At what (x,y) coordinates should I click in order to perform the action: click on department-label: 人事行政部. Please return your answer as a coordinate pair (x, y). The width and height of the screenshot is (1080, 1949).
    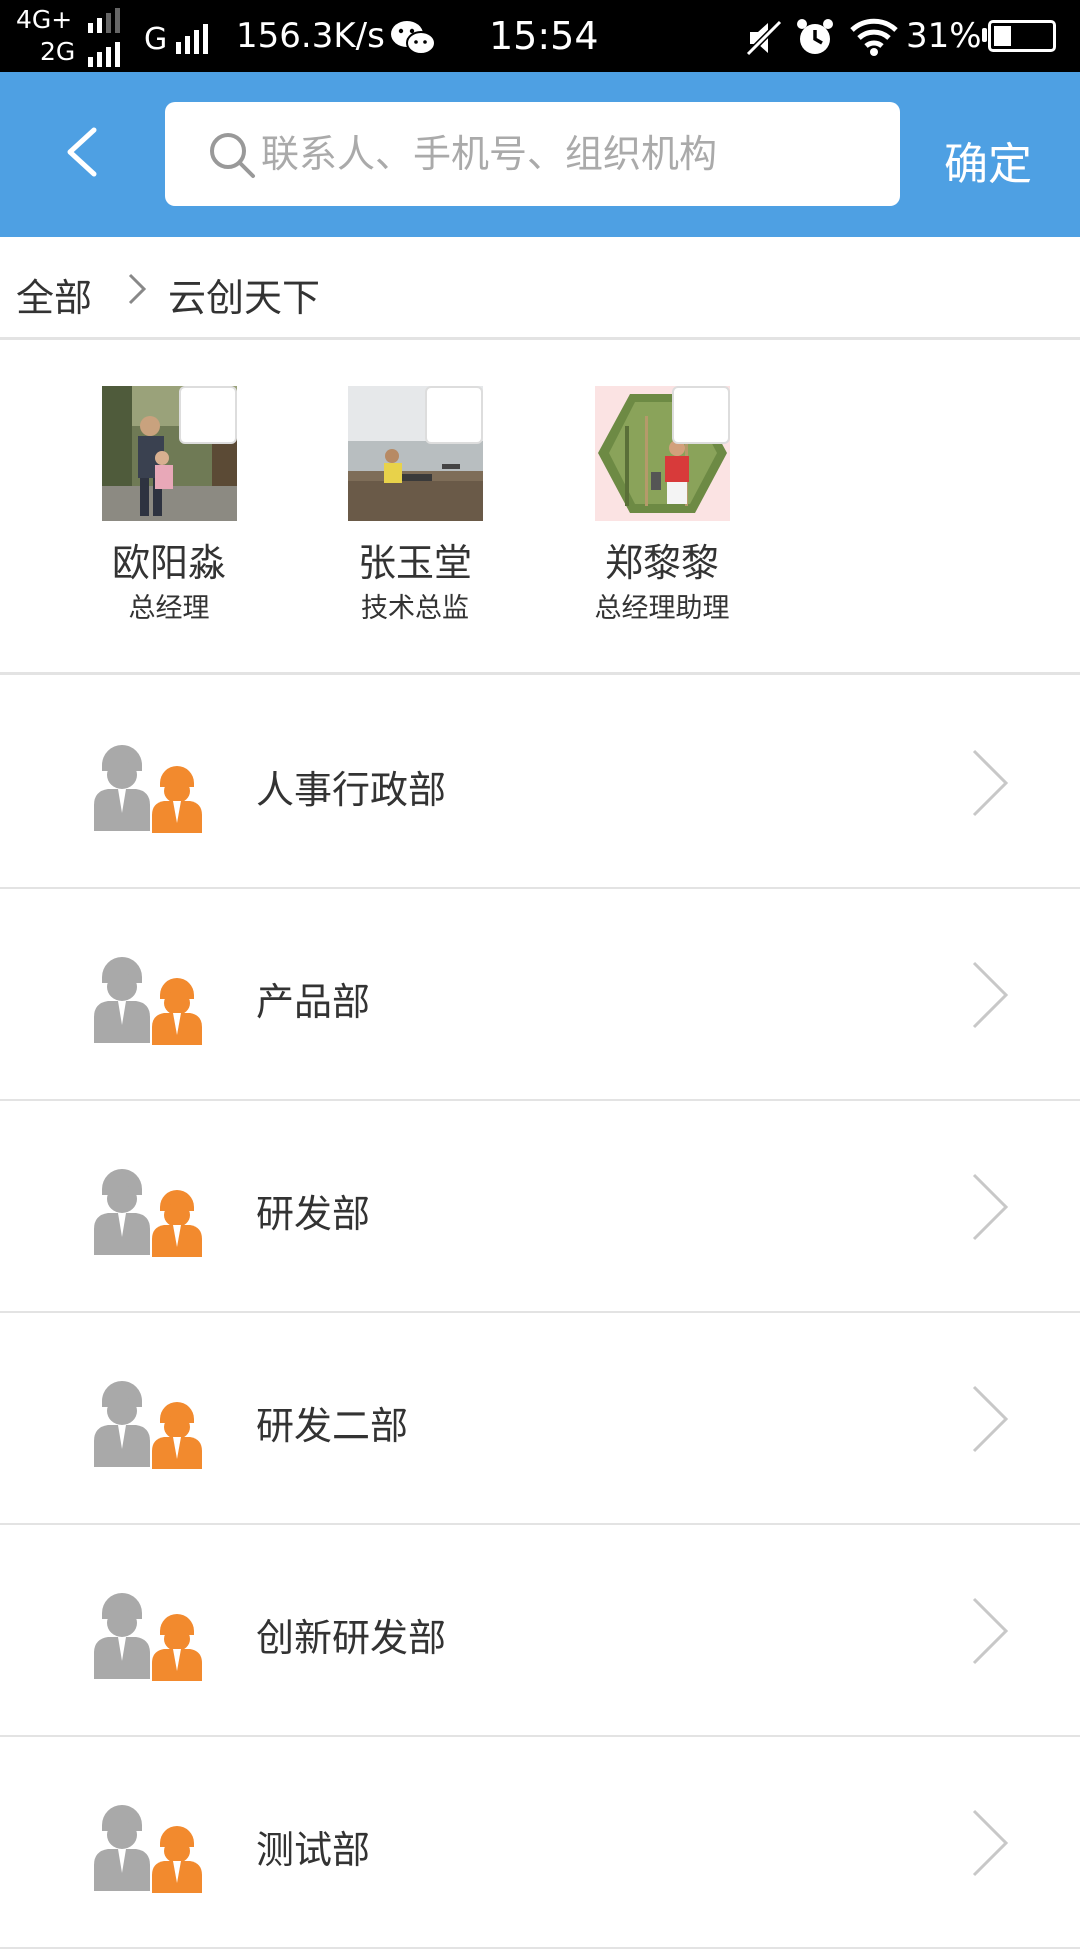
    Looking at the image, I should click on (351, 790).